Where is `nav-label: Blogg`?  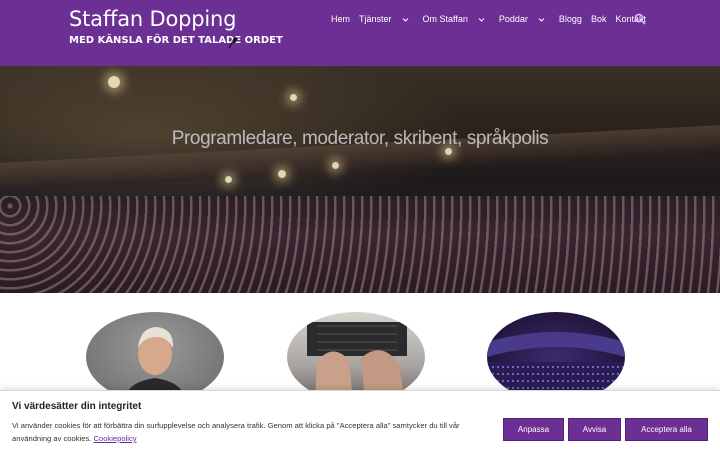 nav-label: Blogg is located at coordinates (570, 19).